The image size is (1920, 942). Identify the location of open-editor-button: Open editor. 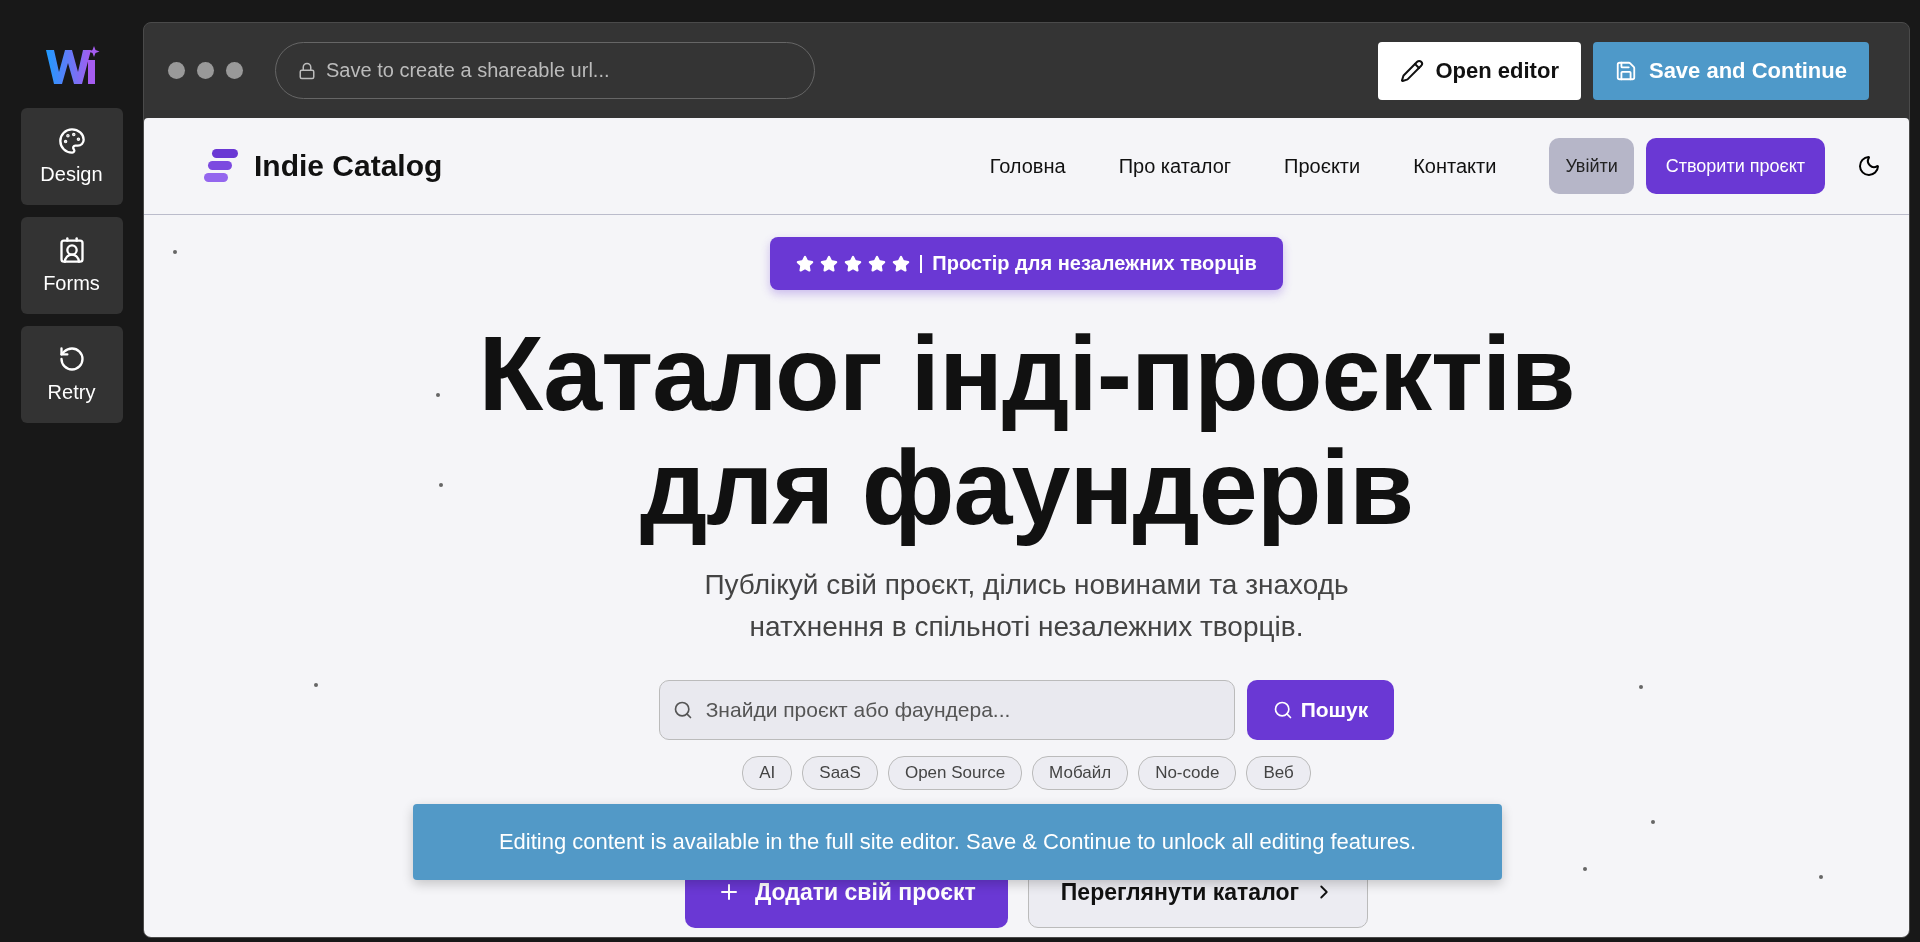
(1479, 70).